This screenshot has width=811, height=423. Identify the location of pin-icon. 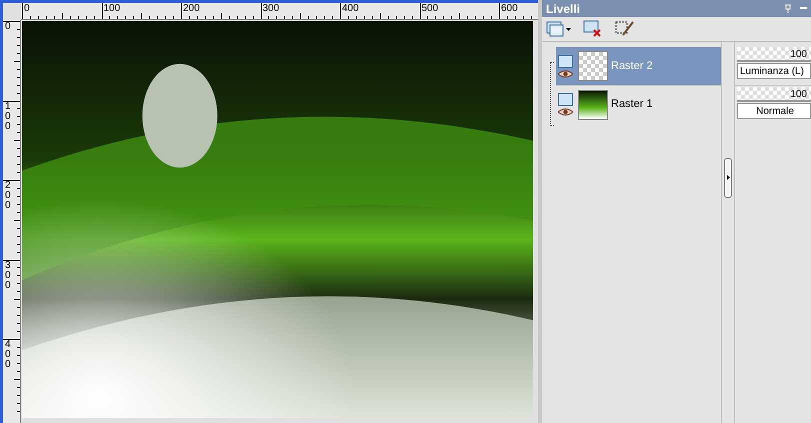
(788, 8).